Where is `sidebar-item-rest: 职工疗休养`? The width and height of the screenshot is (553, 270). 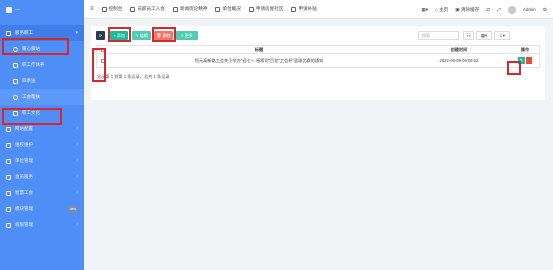 sidebar-item-rest: 职工疗休养 is located at coordinates (42, 65).